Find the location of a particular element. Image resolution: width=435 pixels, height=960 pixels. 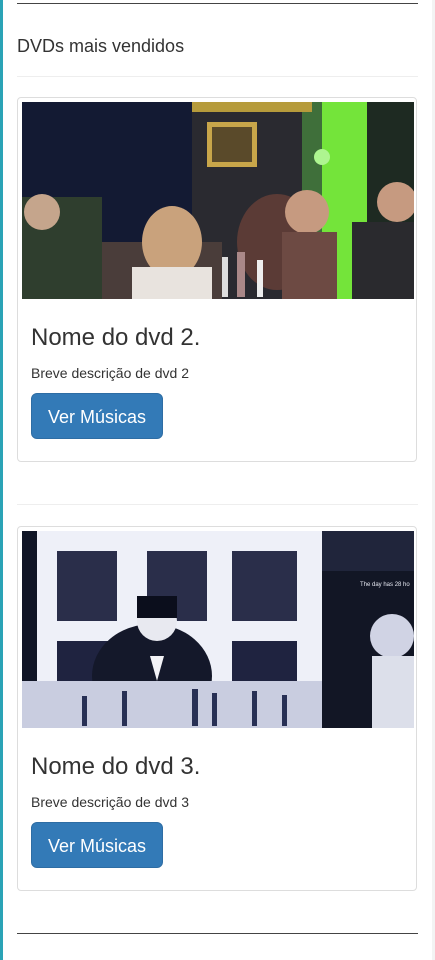

image-sign-text: The day has 28 ho is located at coordinates (385, 585).